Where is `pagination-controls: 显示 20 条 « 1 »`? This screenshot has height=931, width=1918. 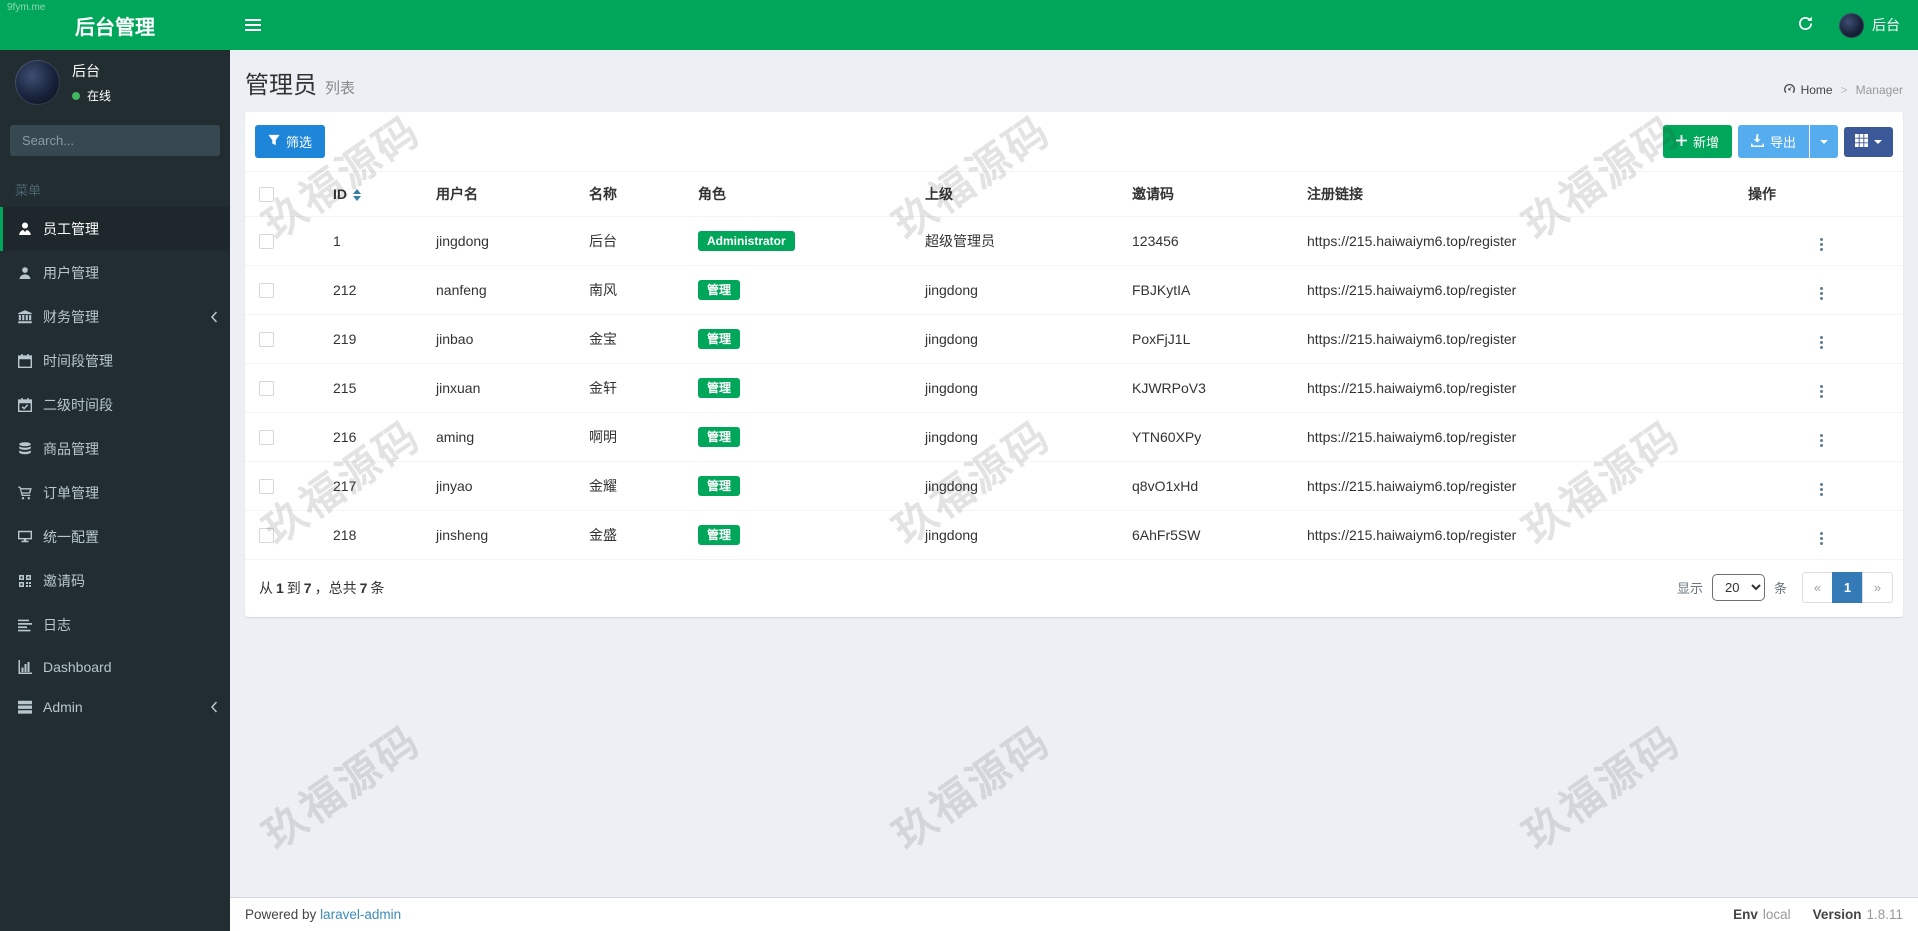 pagination-controls: 显示 20 条 « 1 » is located at coordinates (1785, 587).